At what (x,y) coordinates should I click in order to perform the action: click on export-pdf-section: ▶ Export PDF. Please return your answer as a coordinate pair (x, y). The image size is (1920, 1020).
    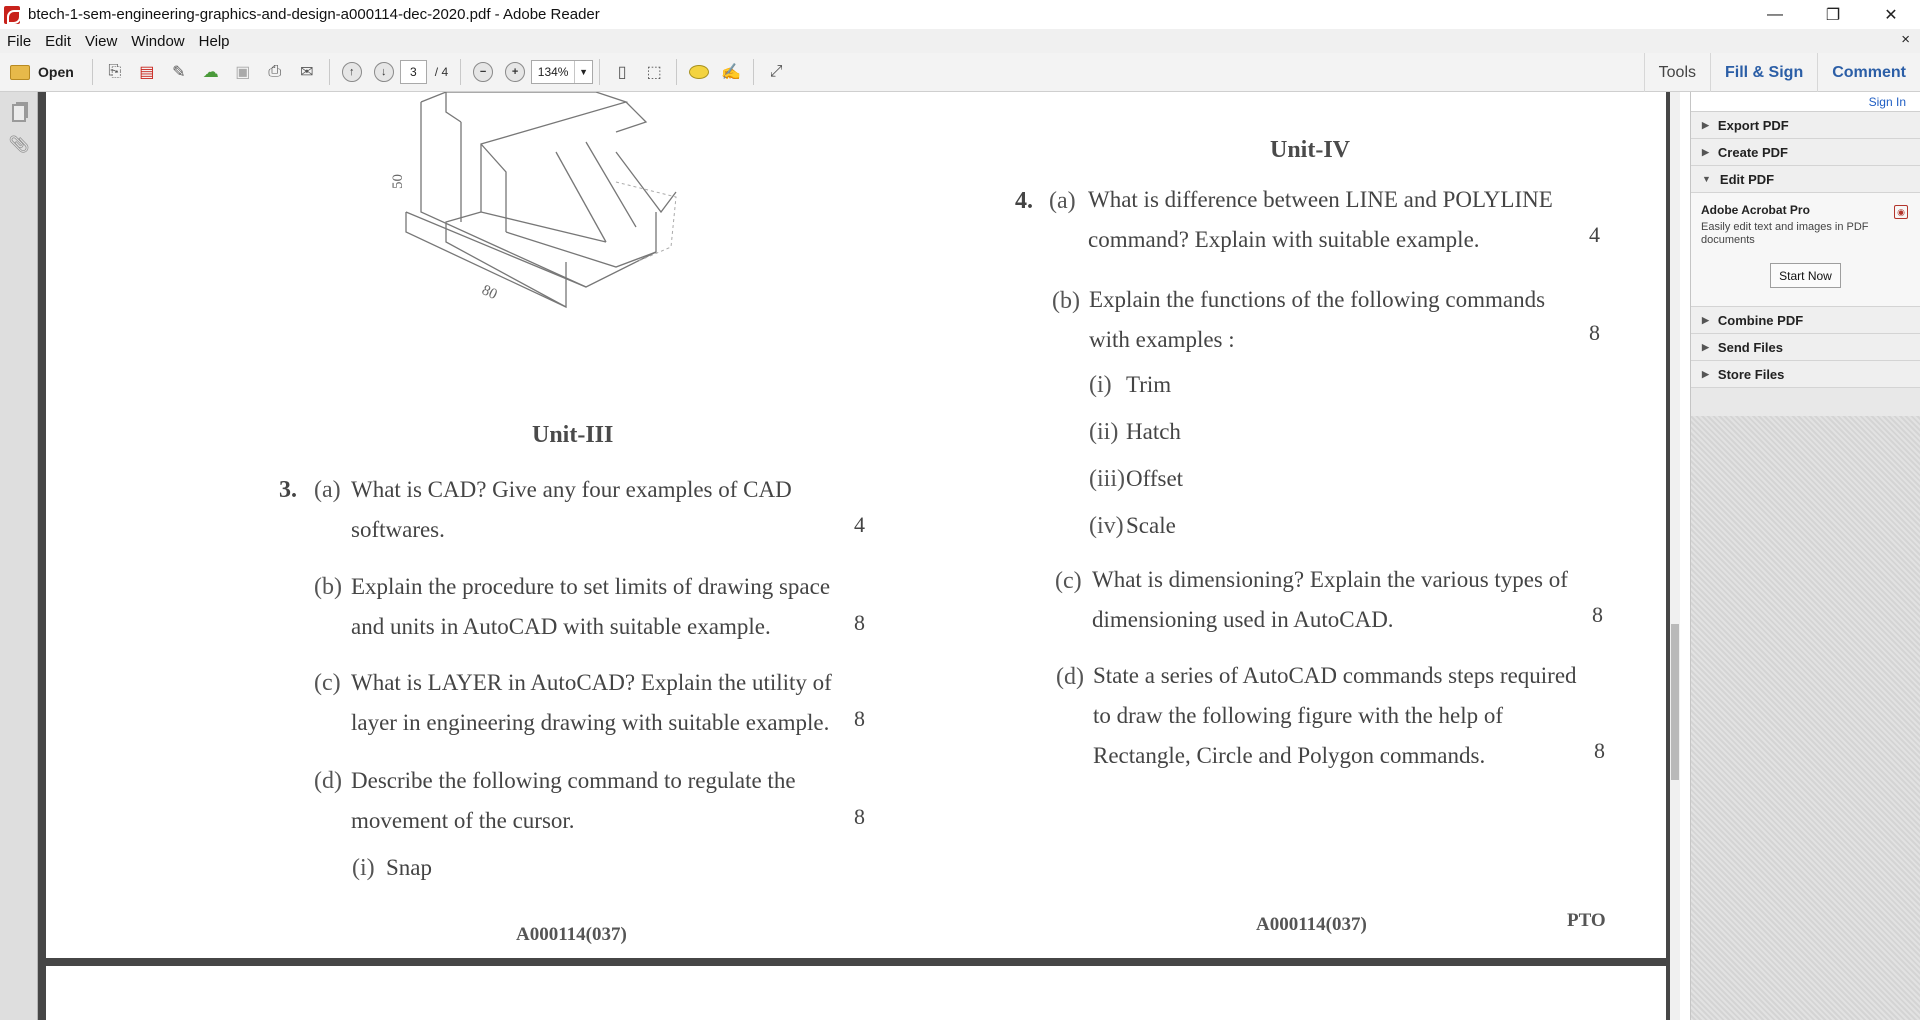
    Looking at the image, I should click on (1805, 125).